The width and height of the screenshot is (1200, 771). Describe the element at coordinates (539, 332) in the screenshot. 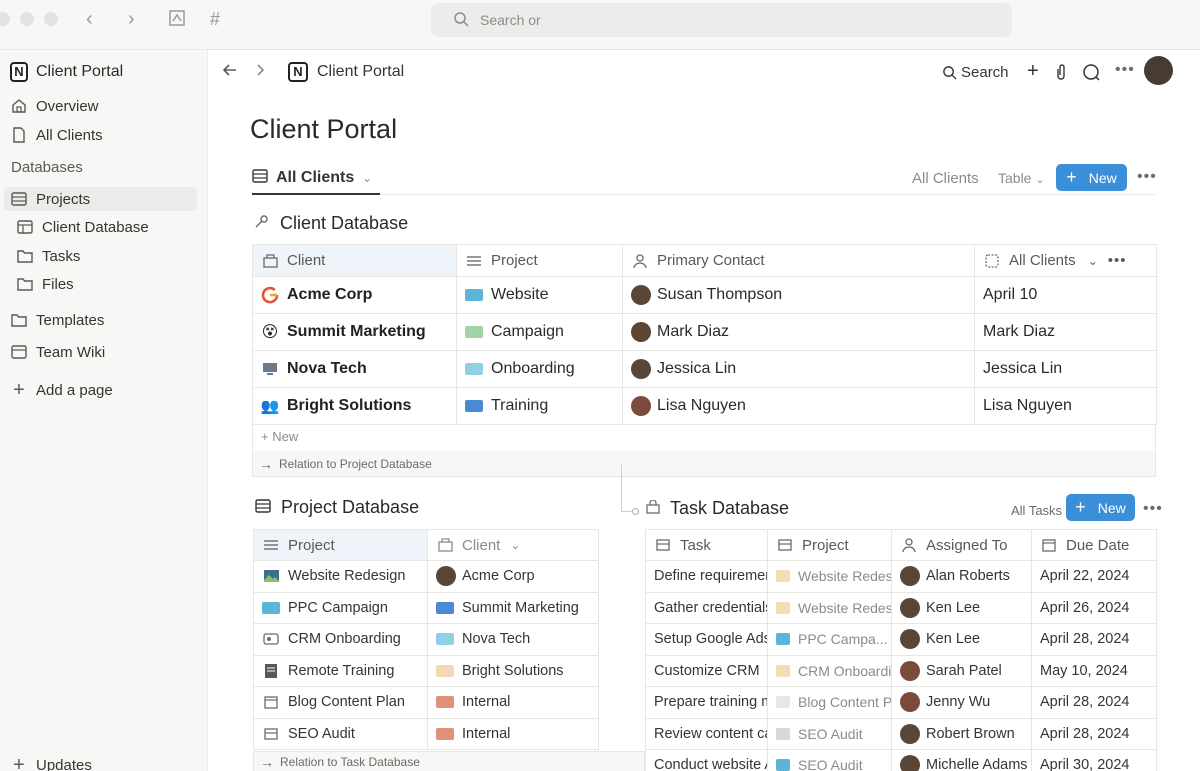

I see `project-cell: Campaign` at that location.